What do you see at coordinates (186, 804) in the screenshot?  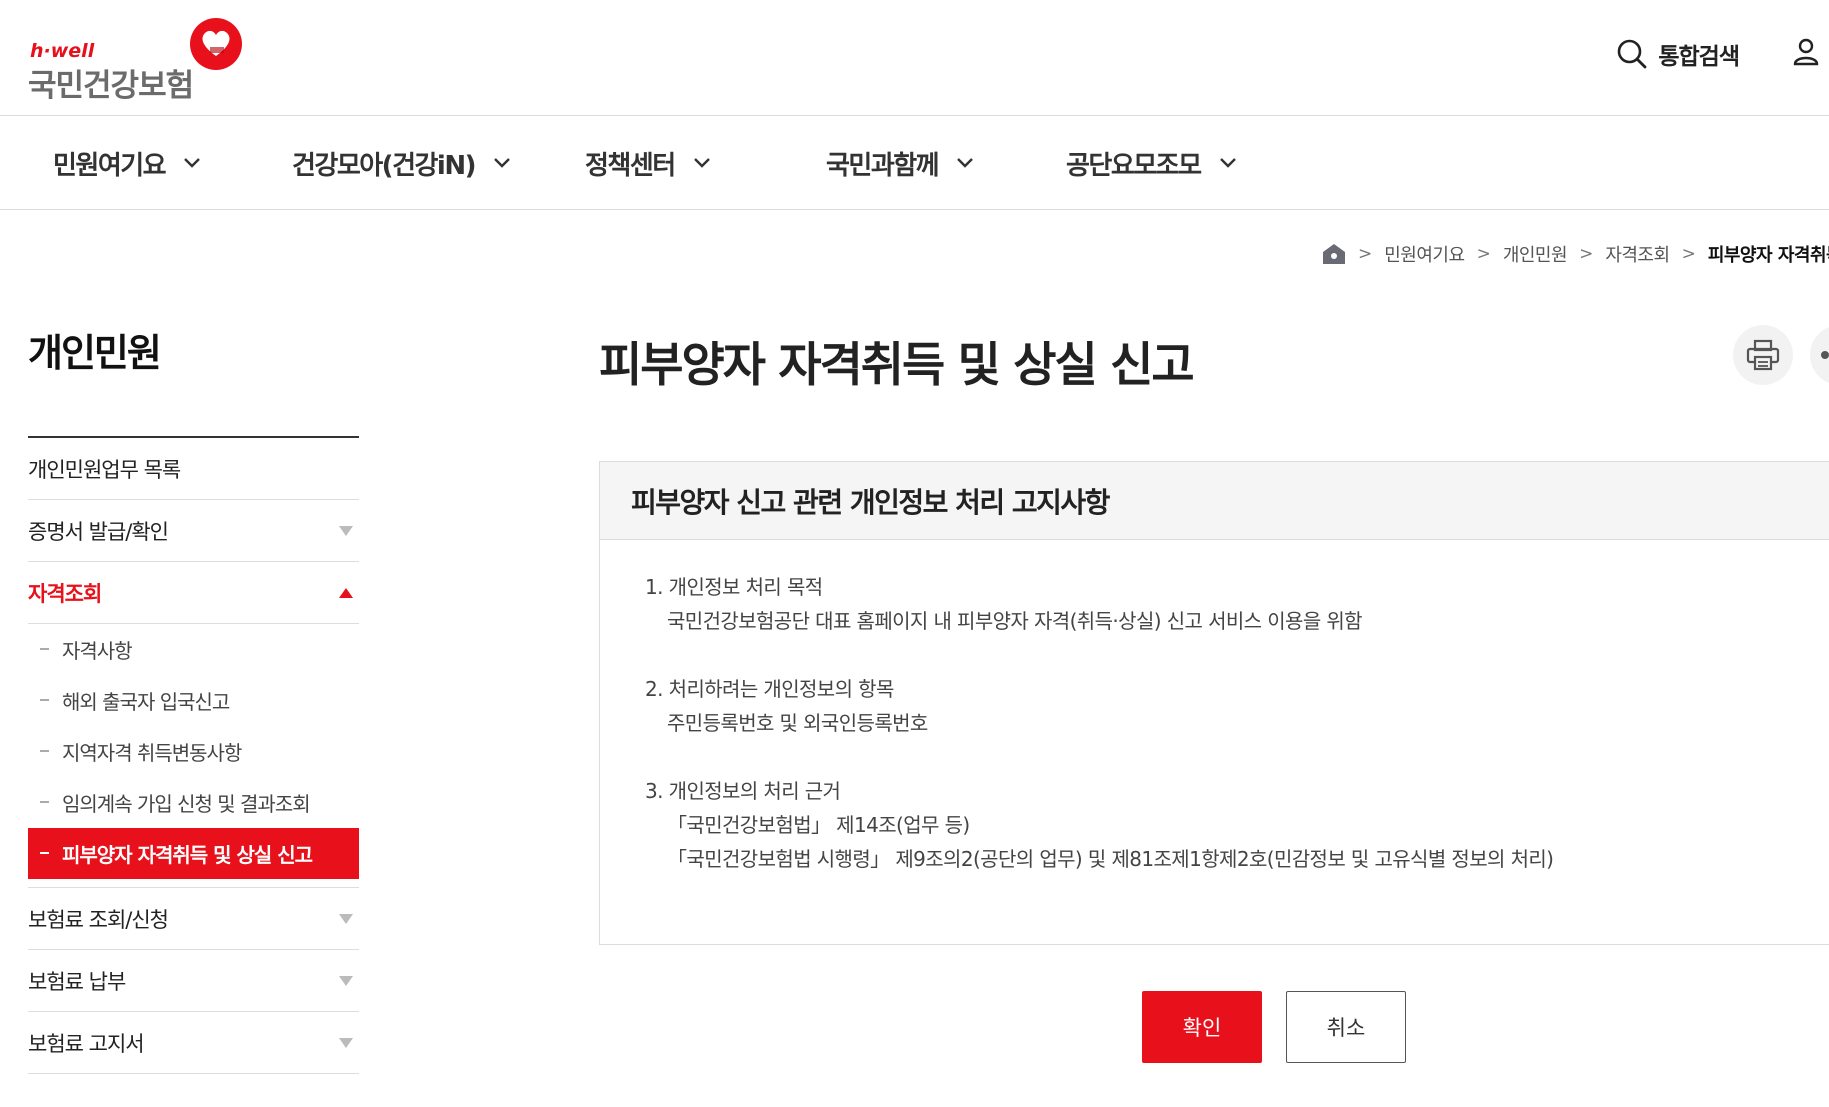 I see `sidebar-subitem-label: 임의계속 가입 신청 및 결과조회` at bounding box center [186, 804].